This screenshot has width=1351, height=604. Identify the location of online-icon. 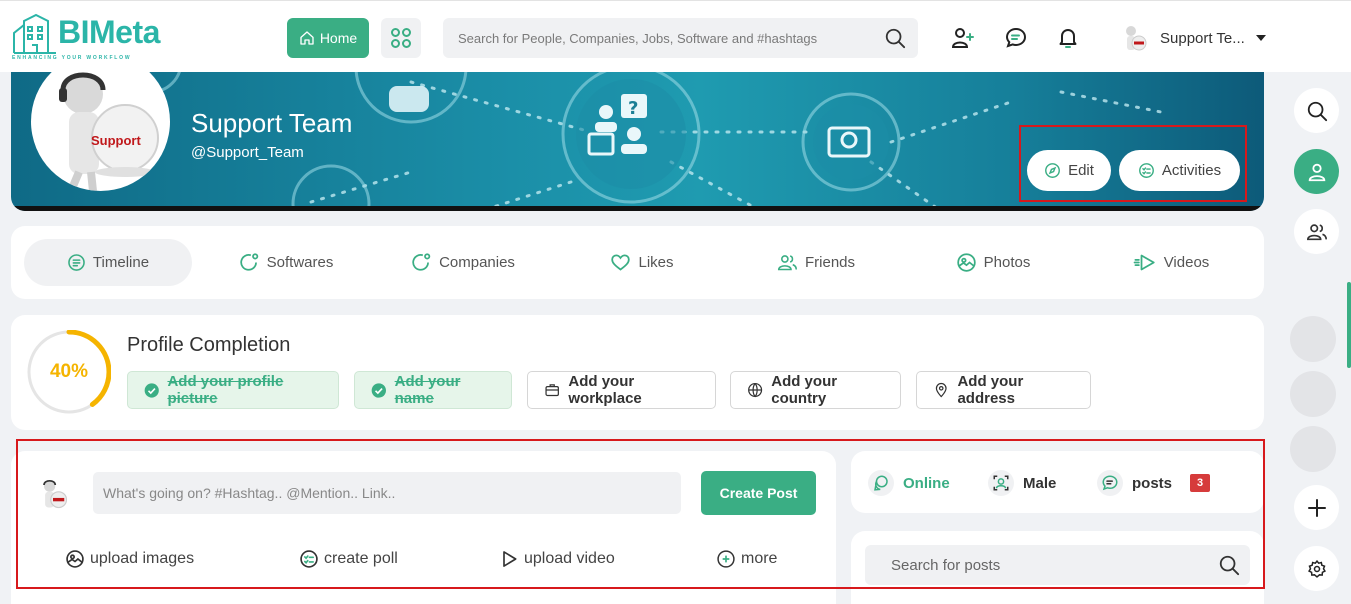
(881, 483).